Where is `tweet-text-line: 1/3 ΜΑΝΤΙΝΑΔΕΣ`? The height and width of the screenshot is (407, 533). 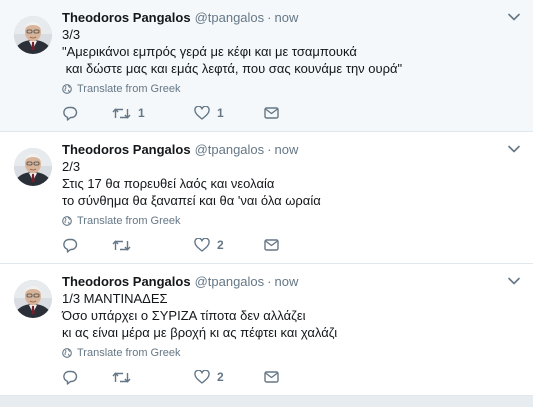
tweet-text-line: 1/3 ΜΑΝΤΙΝΑΔΕΣ is located at coordinates (115, 298).